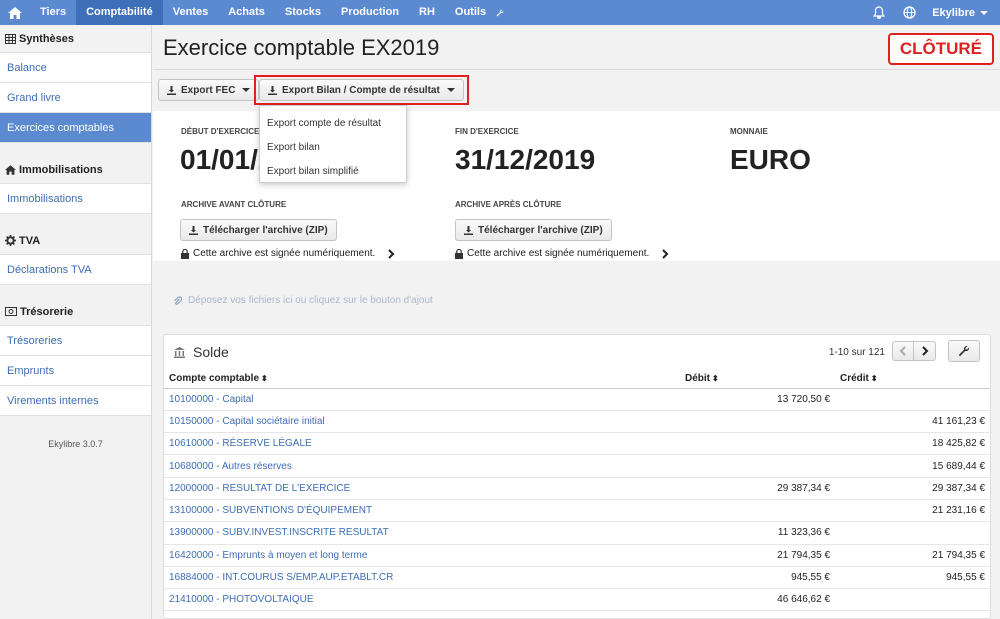  What do you see at coordinates (75, 340) in the screenshot?
I see `sidebar-item-tr-soreries: Trésoreries` at bounding box center [75, 340].